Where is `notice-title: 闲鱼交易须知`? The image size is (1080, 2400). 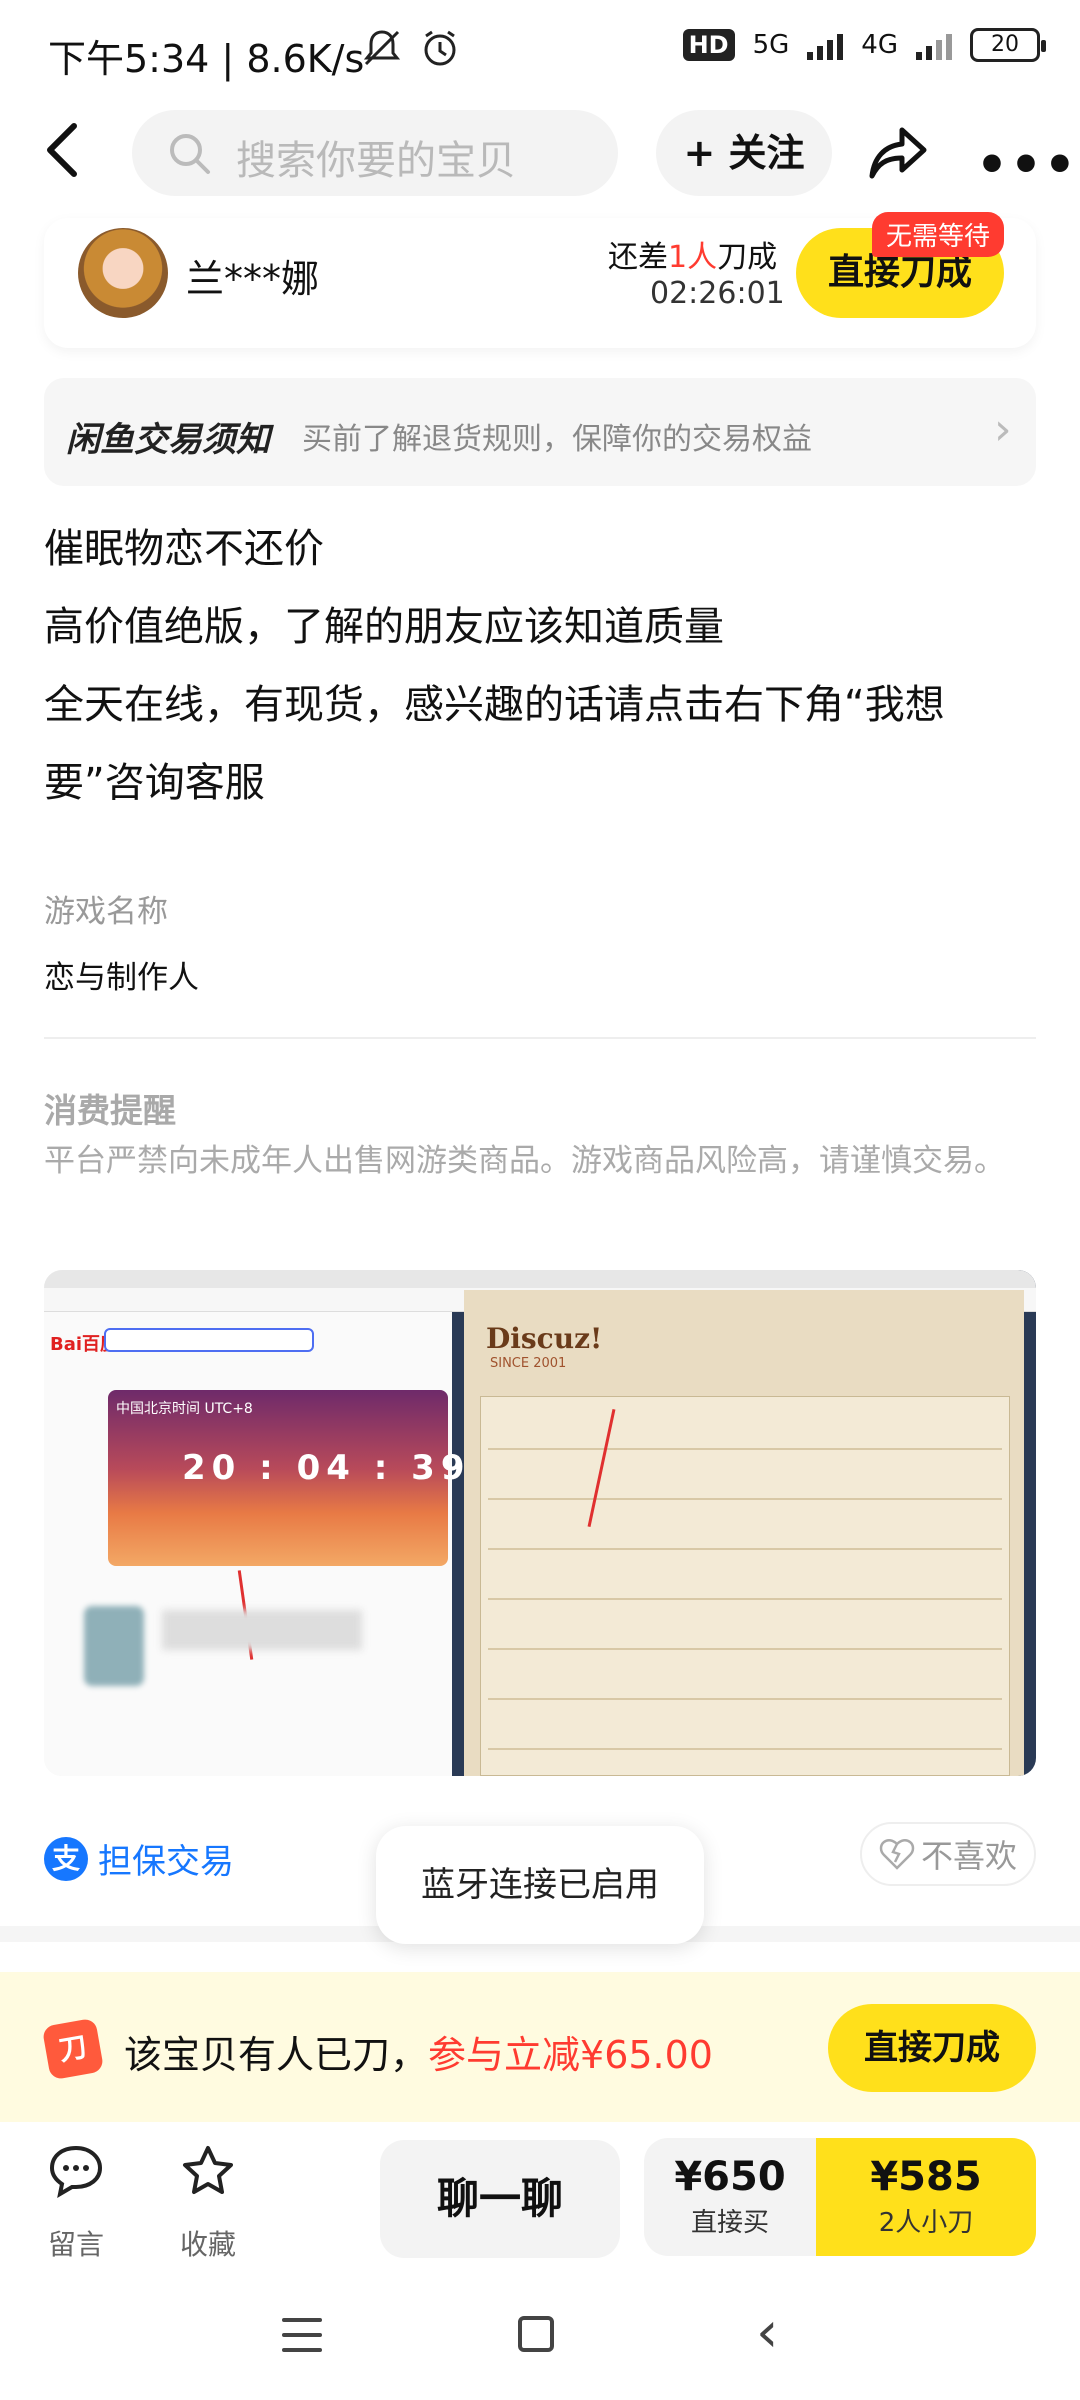 notice-title: 闲鱼交易须知 is located at coordinates (168, 440).